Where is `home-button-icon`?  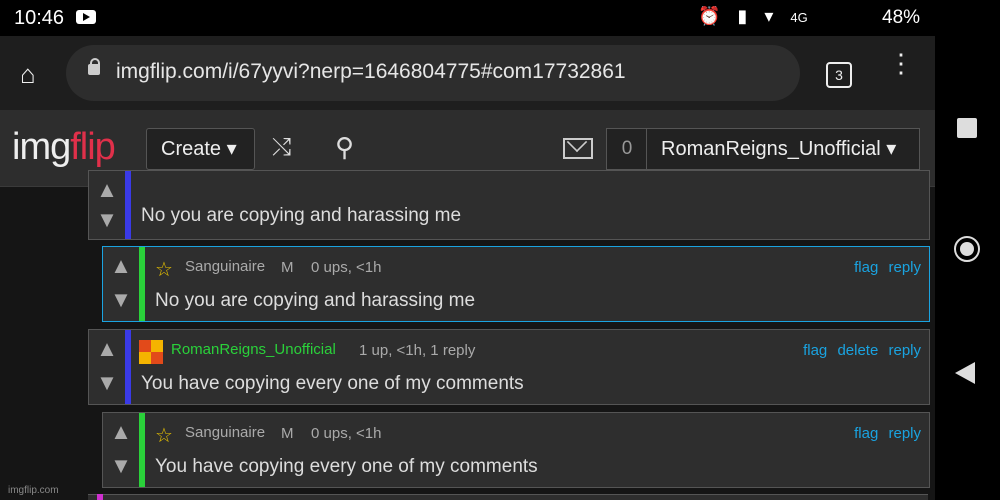
home-button-icon is located at coordinates (967, 249).